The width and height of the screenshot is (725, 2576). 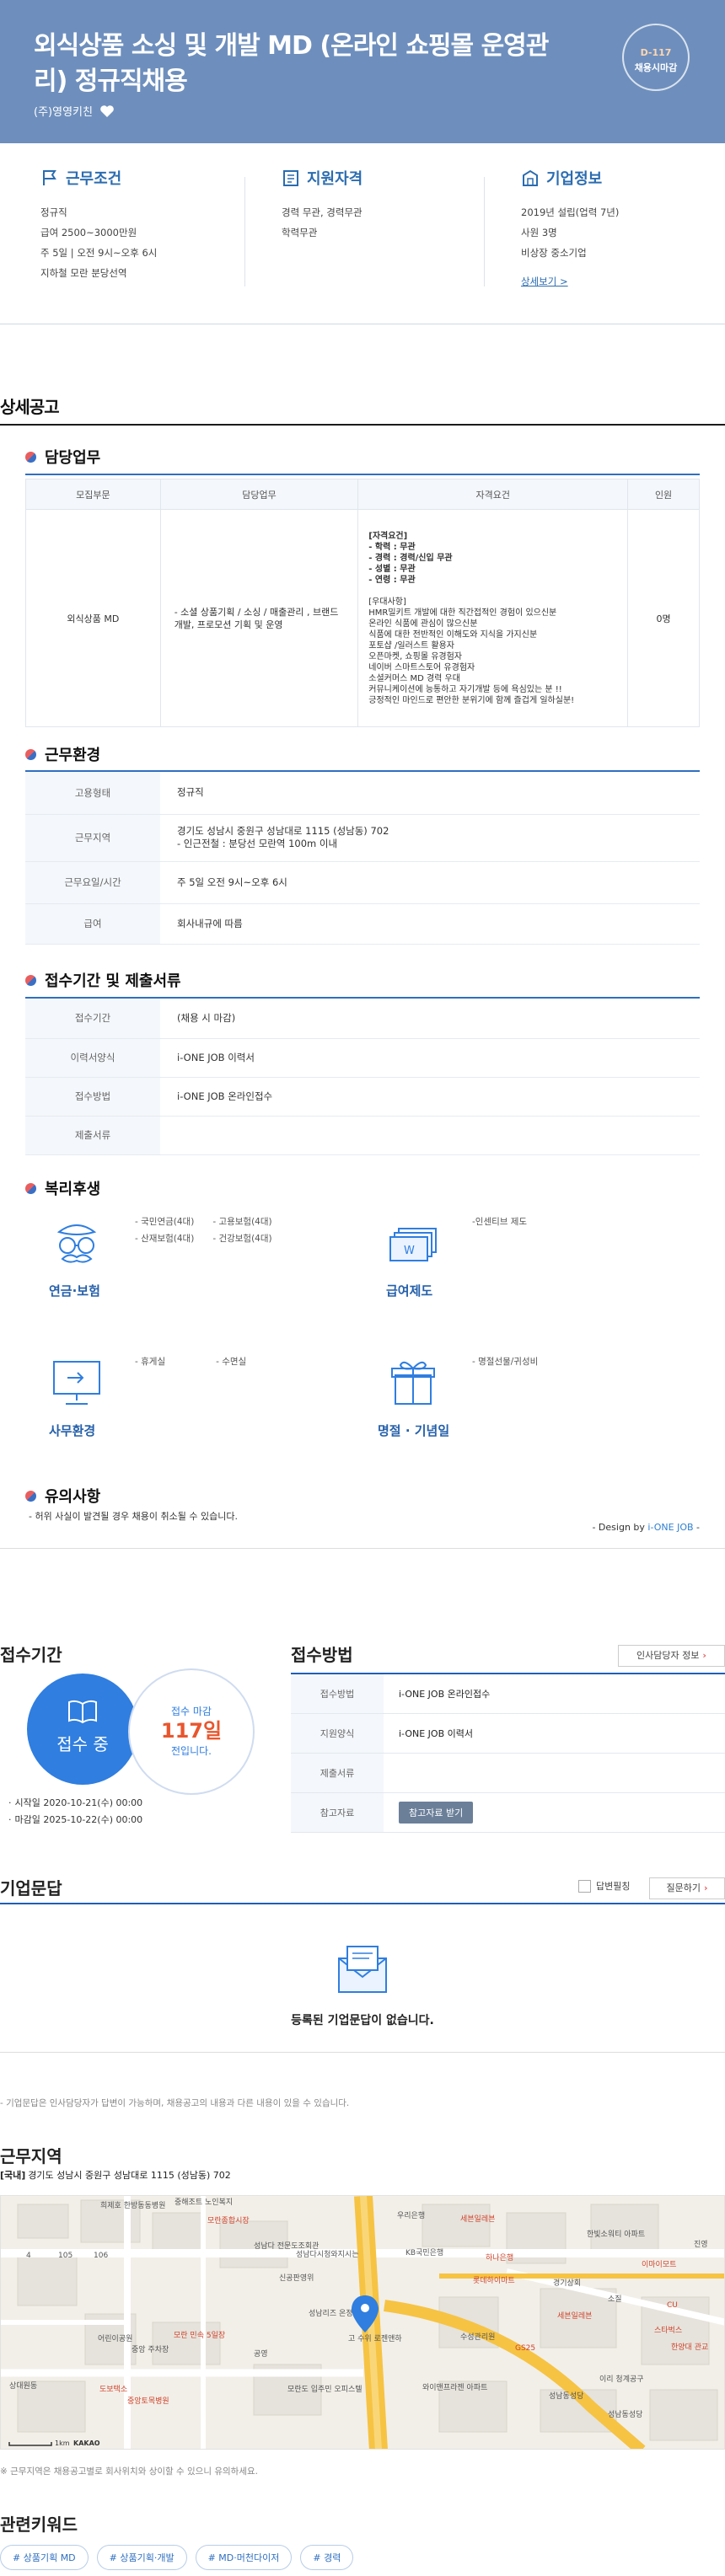 I want to click on row-label: 이력서양식, so click(x=92, y=1058).